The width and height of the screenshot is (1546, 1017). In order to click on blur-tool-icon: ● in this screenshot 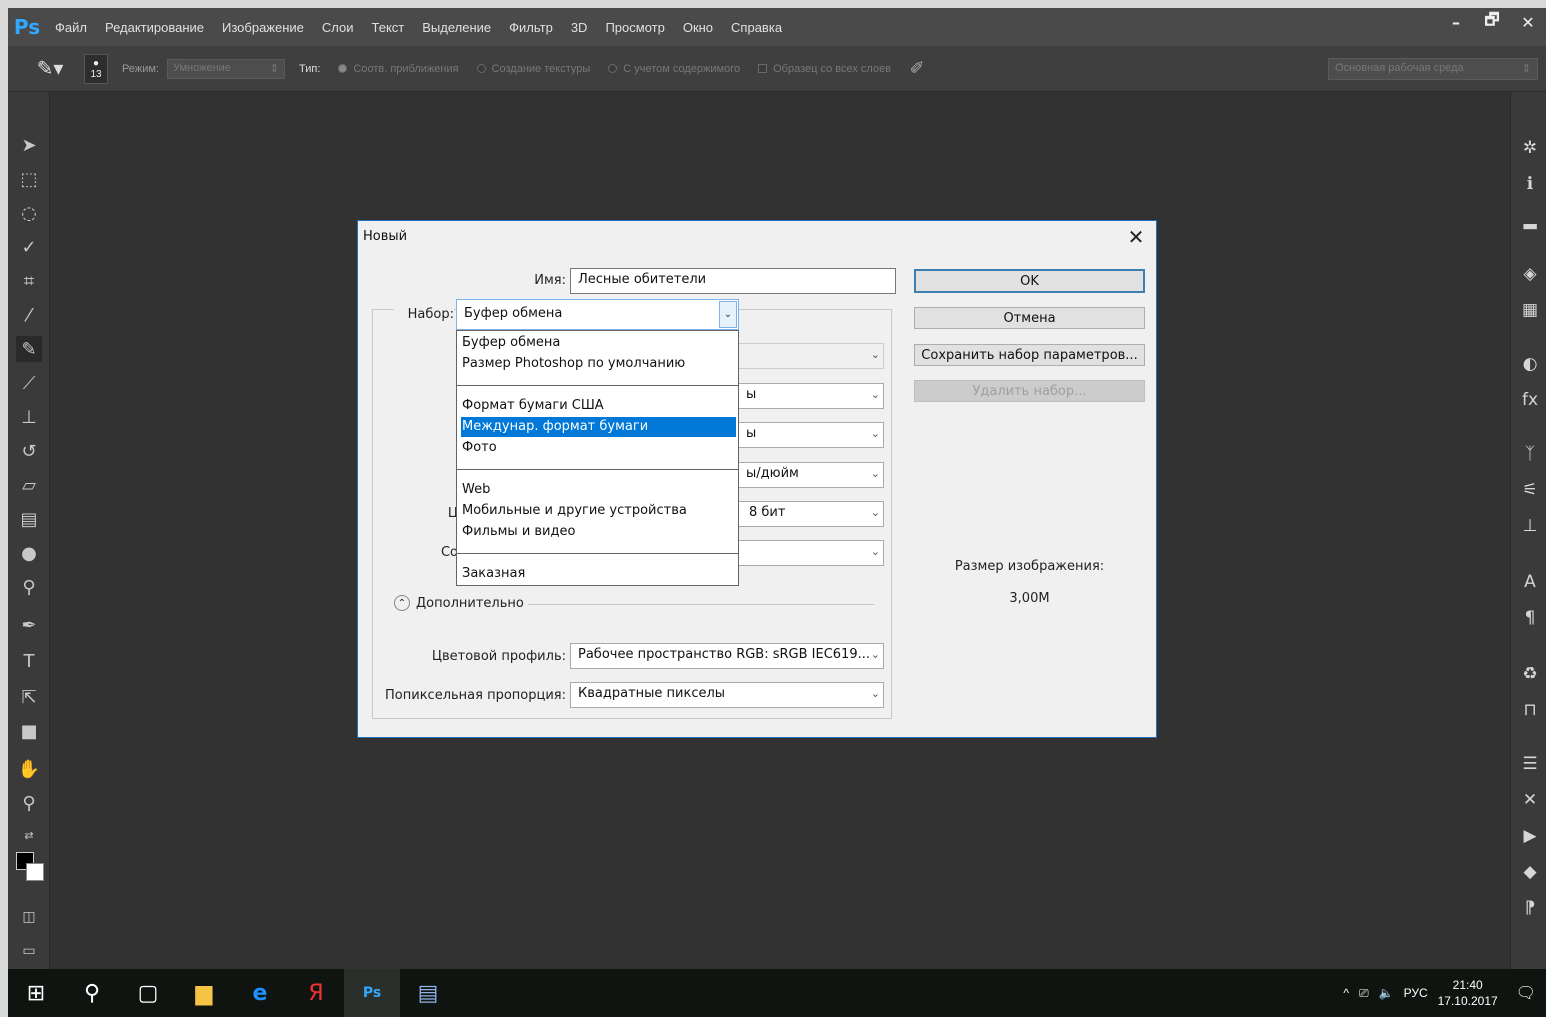, I will do `click(29, 553)`.